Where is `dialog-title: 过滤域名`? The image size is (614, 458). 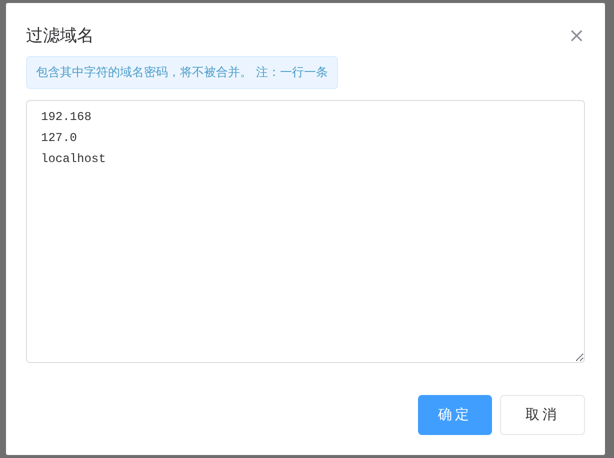 dialog-title: 过滤域名 is located at coordinates (60, 35).